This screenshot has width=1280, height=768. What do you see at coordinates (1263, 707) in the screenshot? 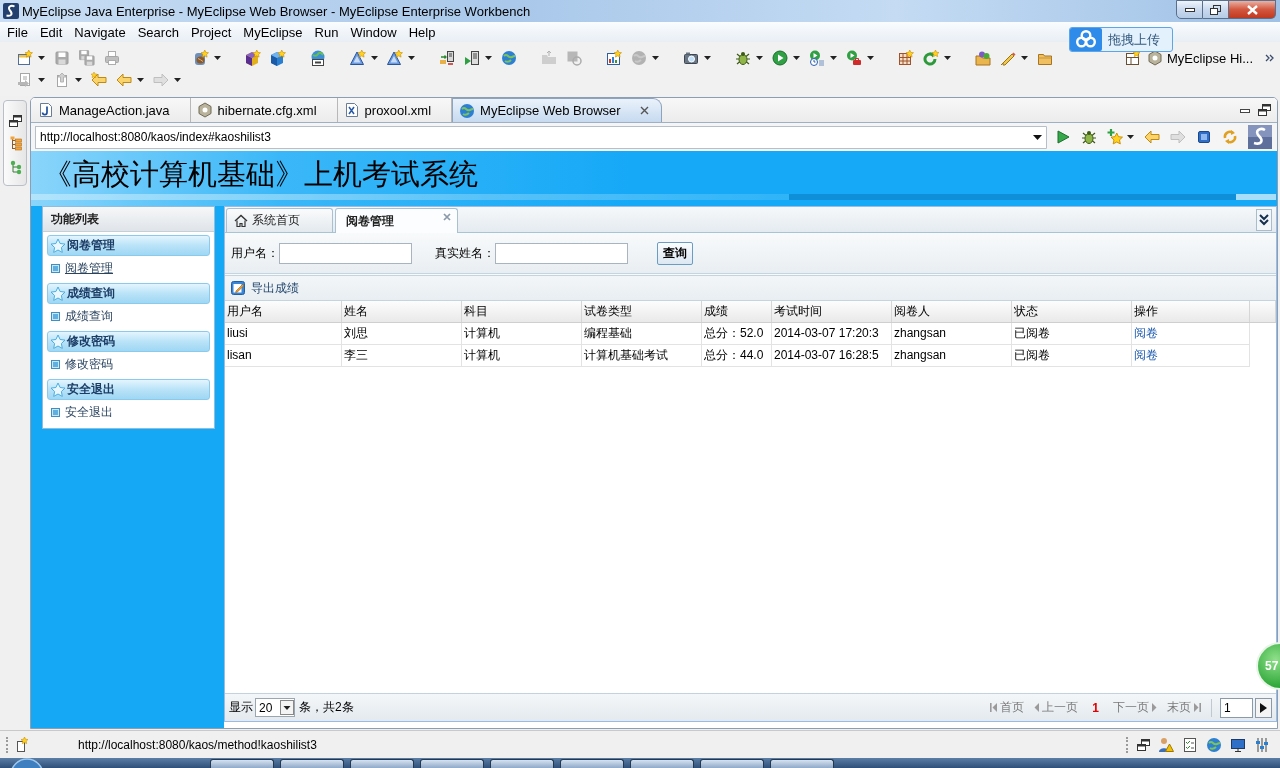
I see `go-button` at bounding box center [1263, 707].